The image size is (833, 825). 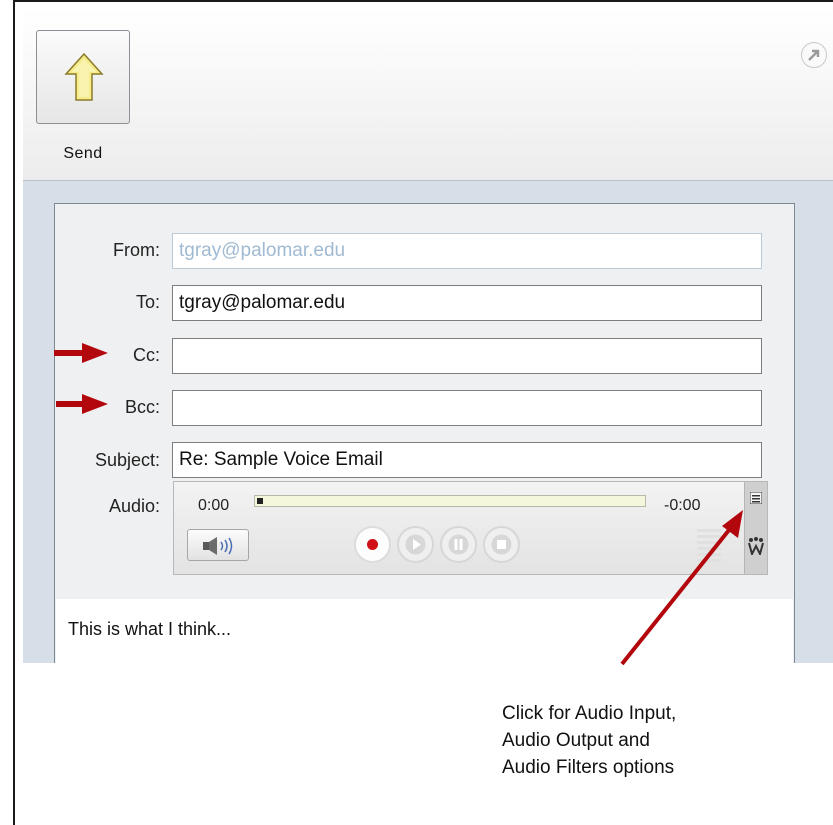 What do you see at coordinates (576, 740) in the screenshot?
I see `callout-line: Audio Output and` at bounding box center [576, 740].